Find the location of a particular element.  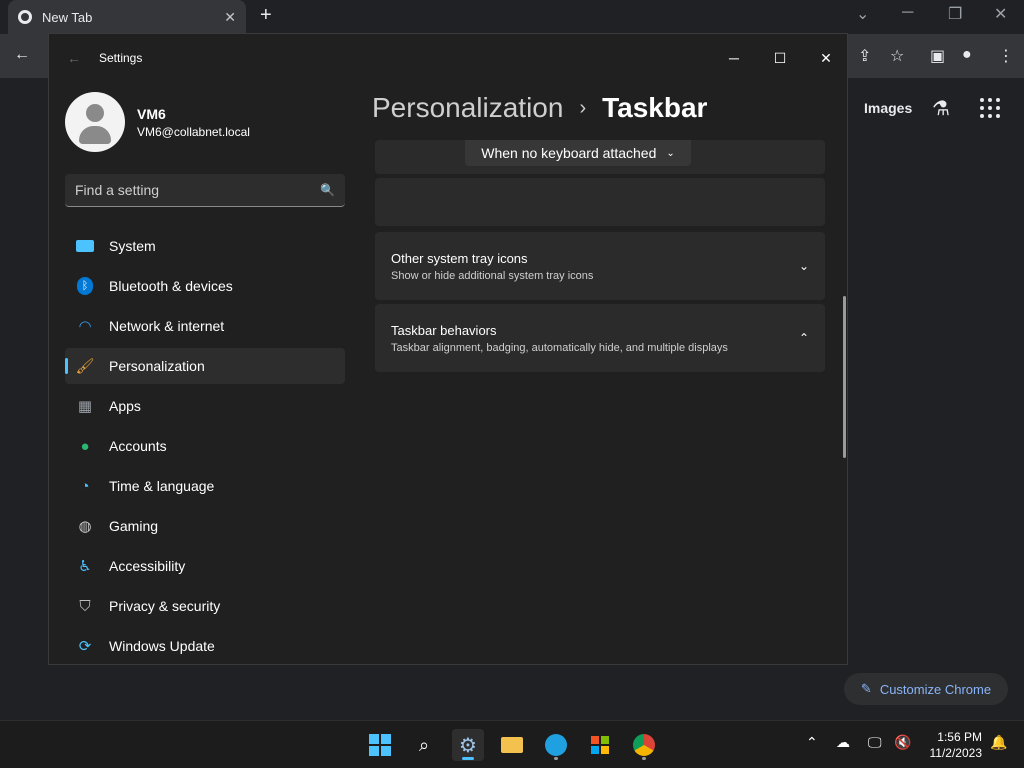

chrome-tab-new-tab: New Tab ✕ is located at coordinates (127, 17).